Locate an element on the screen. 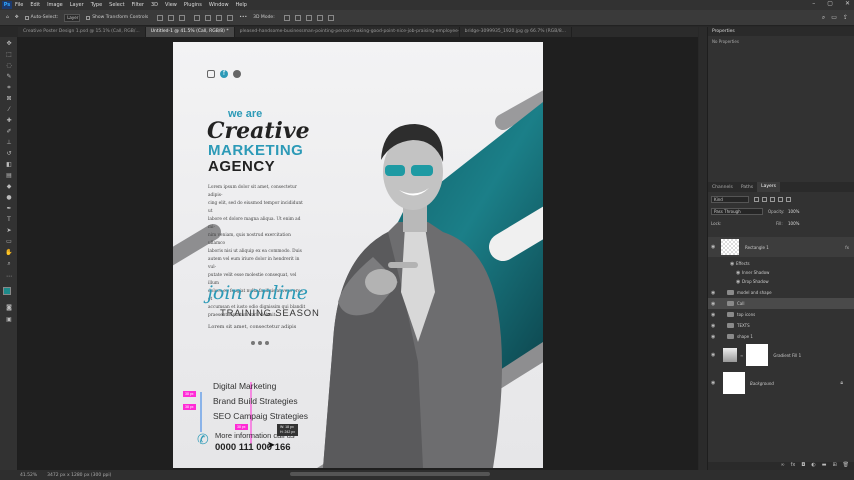 The width and height of the screenshot is (854, 480). path-select-icon: ➤ is located at coordinates (9, 231).